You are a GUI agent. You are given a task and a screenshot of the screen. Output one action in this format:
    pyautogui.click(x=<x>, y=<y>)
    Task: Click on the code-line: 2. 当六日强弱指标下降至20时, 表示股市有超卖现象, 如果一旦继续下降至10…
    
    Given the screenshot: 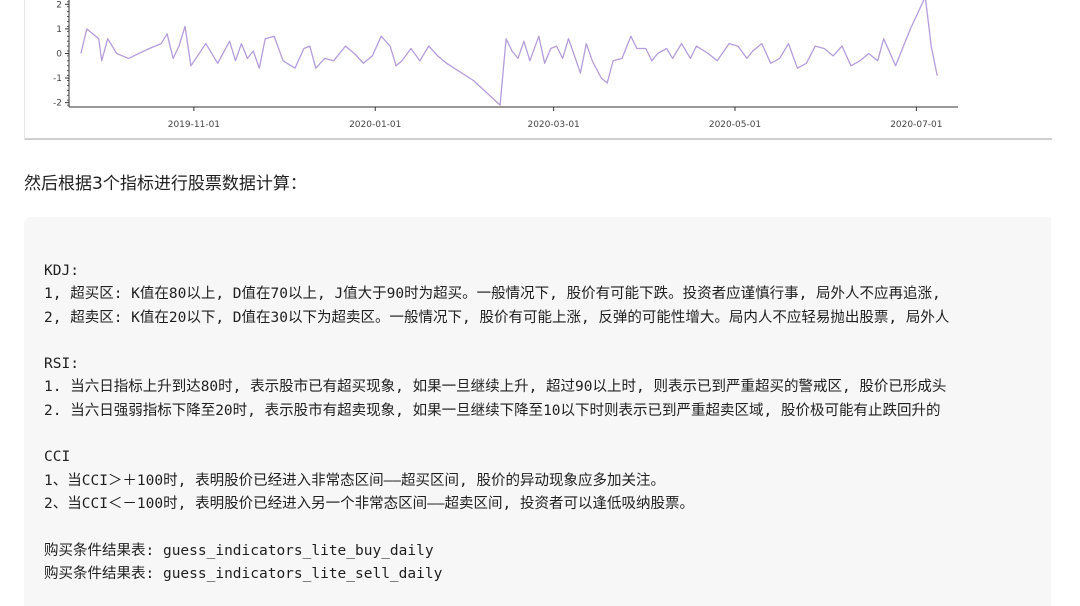 What is the action you would take?
    pyautogui.click(x=492, y=410)
    